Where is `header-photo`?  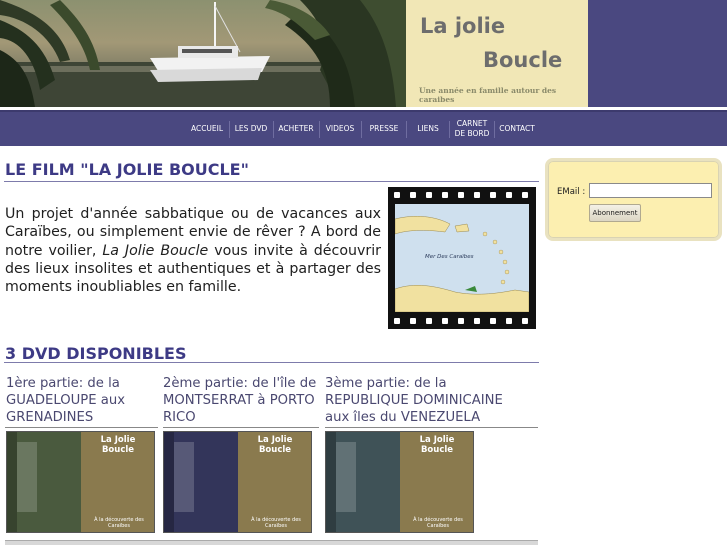 header-photo is located at coordinates (203, 53).